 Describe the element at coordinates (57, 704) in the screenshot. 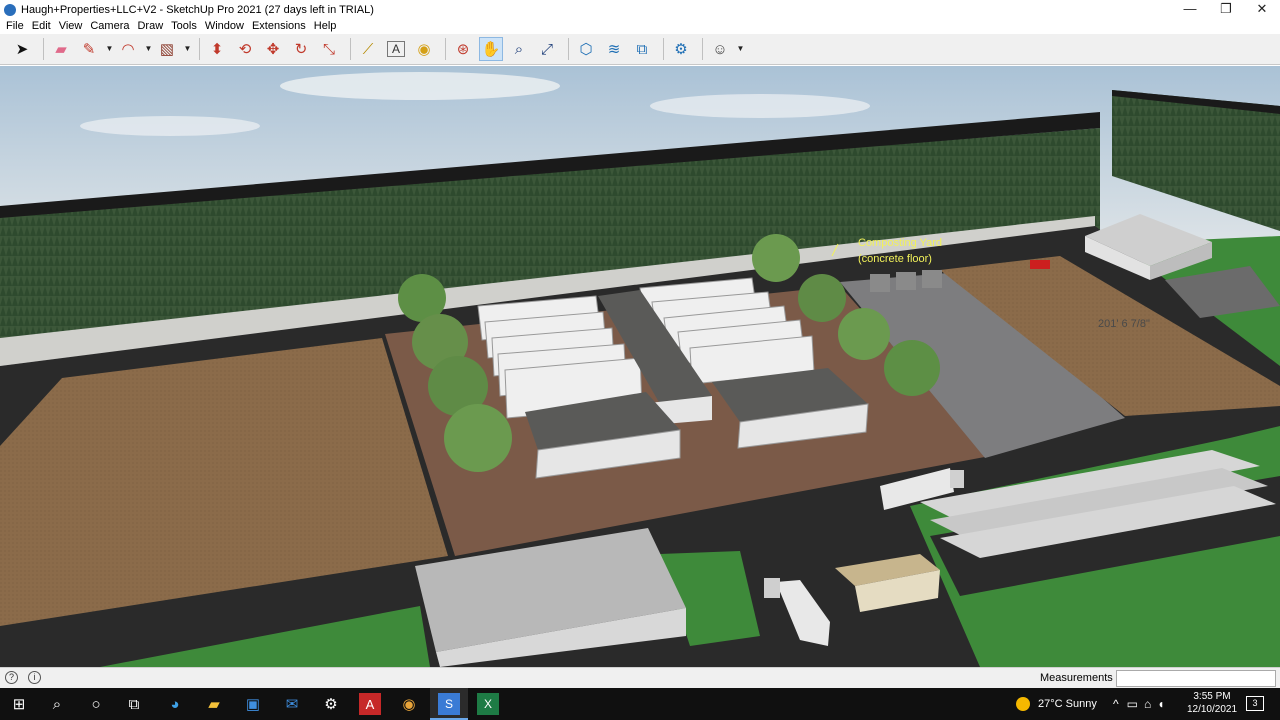

I see `search-icon: ⌕` at that location.